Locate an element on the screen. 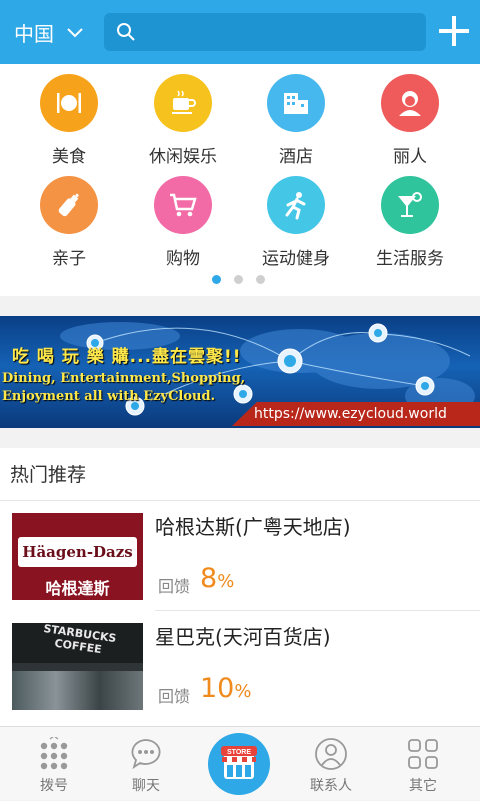 Image resolution: width=480 pixels, height=801 pixels. haagen-dazs-logo-image: Häagen-Dazs 哈根達斯 is located at coordinates (77, 556).